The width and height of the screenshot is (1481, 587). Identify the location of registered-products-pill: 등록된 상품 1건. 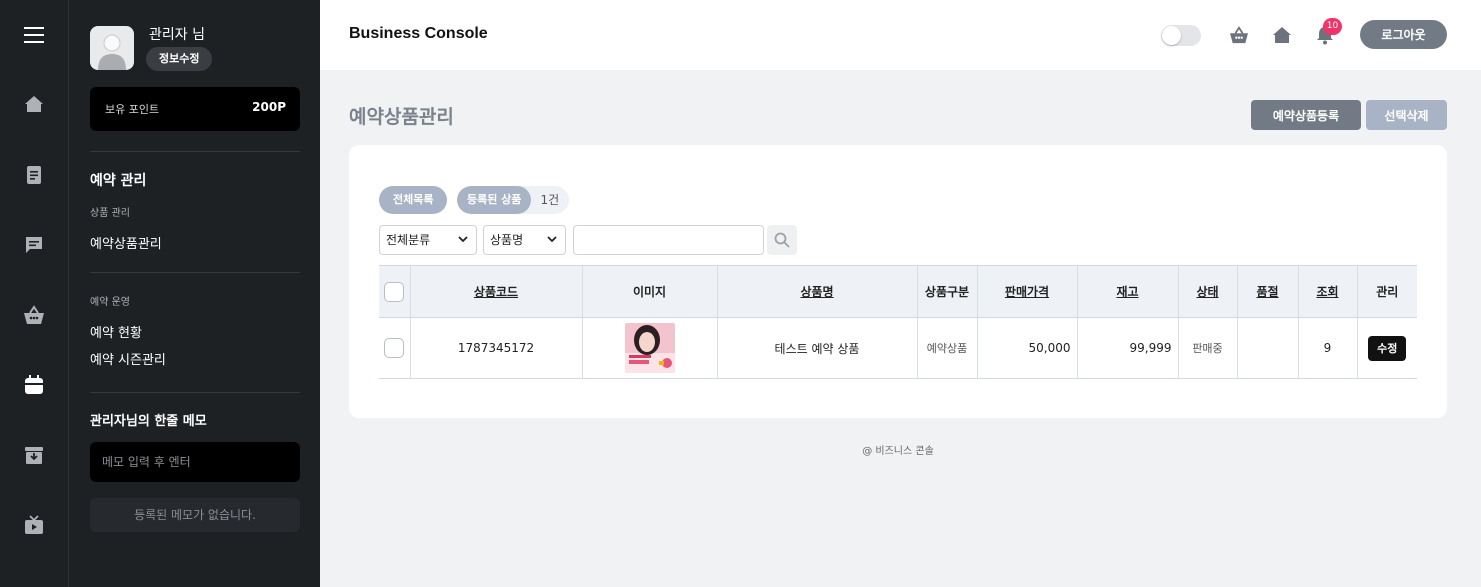
(513, 200).